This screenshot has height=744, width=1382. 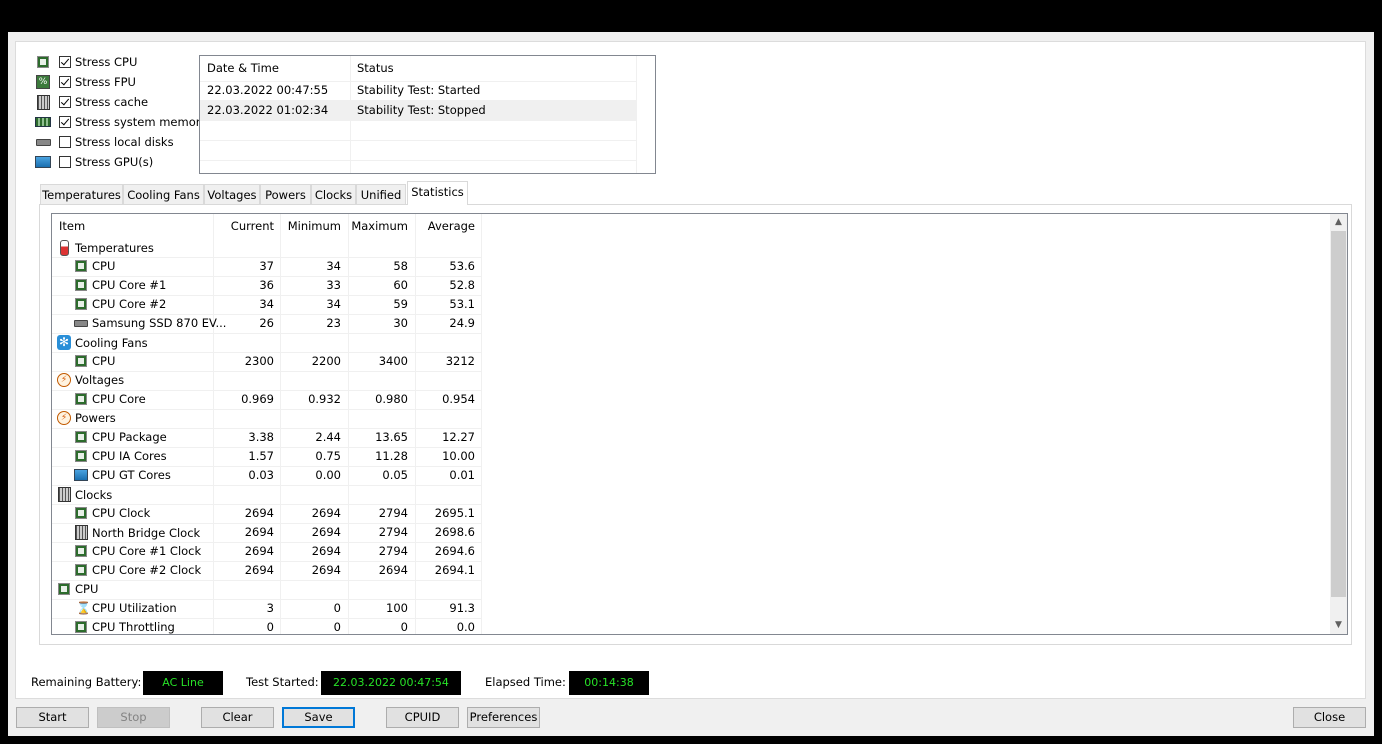 I want to click on cell-average: 2694.6, so click(x=454, y=551).